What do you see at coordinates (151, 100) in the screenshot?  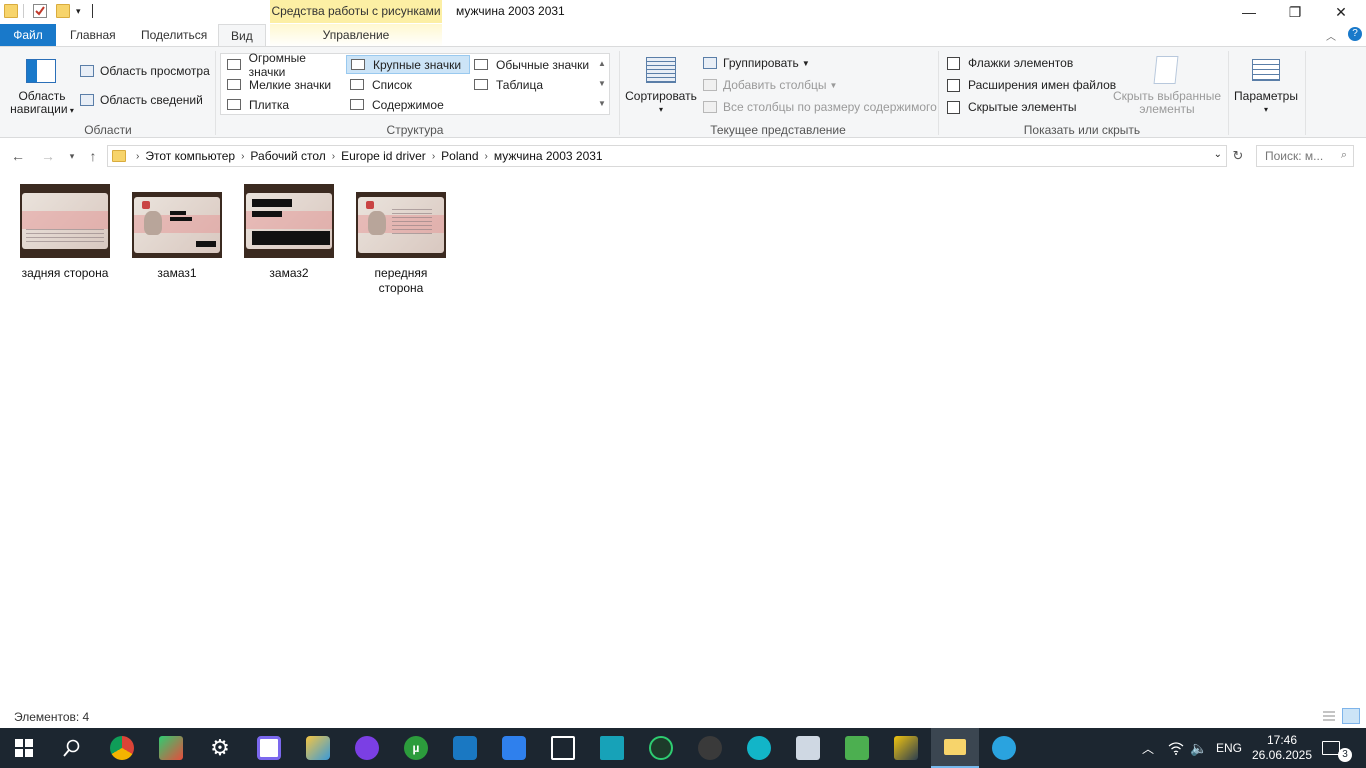 I see `details-pane-label: Область сведений` at bounding box center [151, 100].